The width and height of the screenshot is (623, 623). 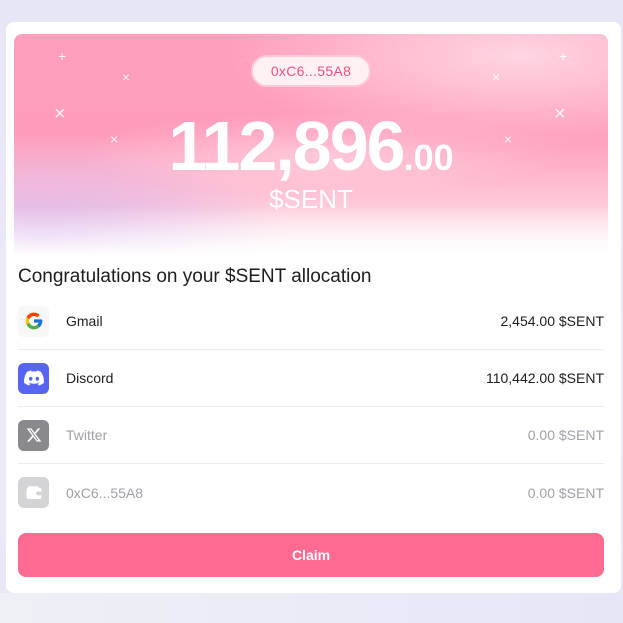 I want to click on source-label: Gmail, so click(x=84, y=321).